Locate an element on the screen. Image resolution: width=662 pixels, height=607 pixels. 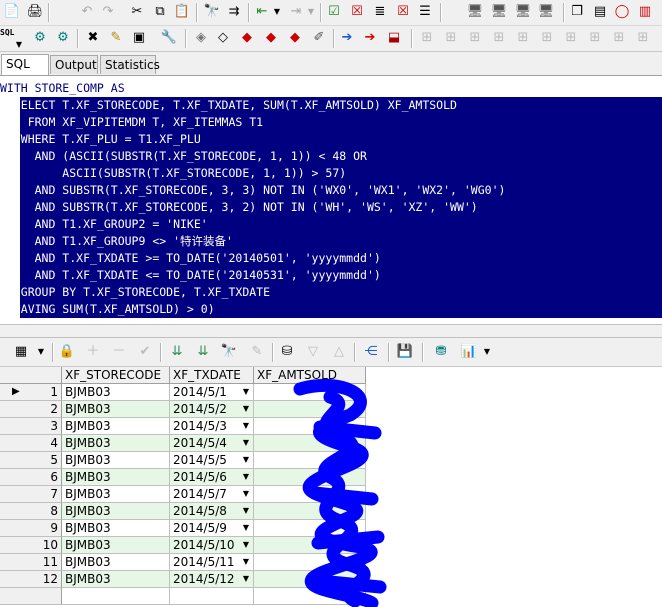
remove-row-icon: － is located at coordinates (119, 351).